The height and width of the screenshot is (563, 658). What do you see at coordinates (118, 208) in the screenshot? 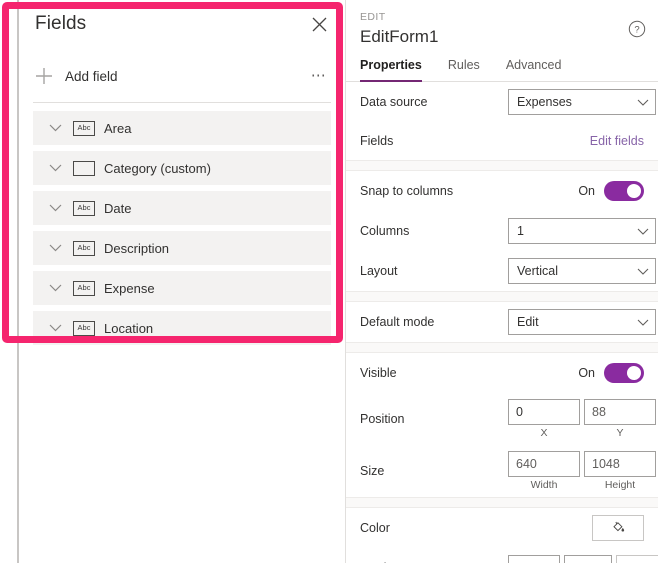
I see `field-list-item-label: Date` at bounding box center [118, 208].